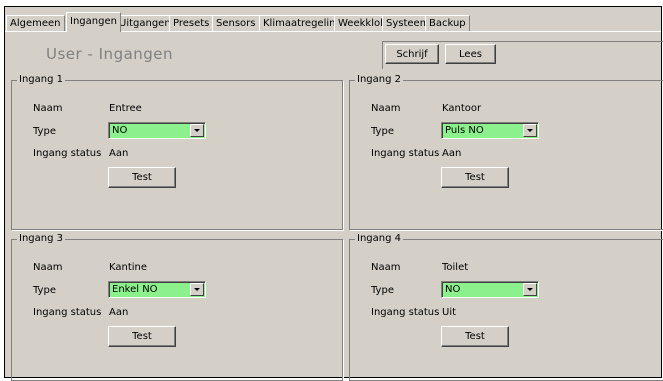  I want to click on tab-backup: Backup, so click(447, 23).